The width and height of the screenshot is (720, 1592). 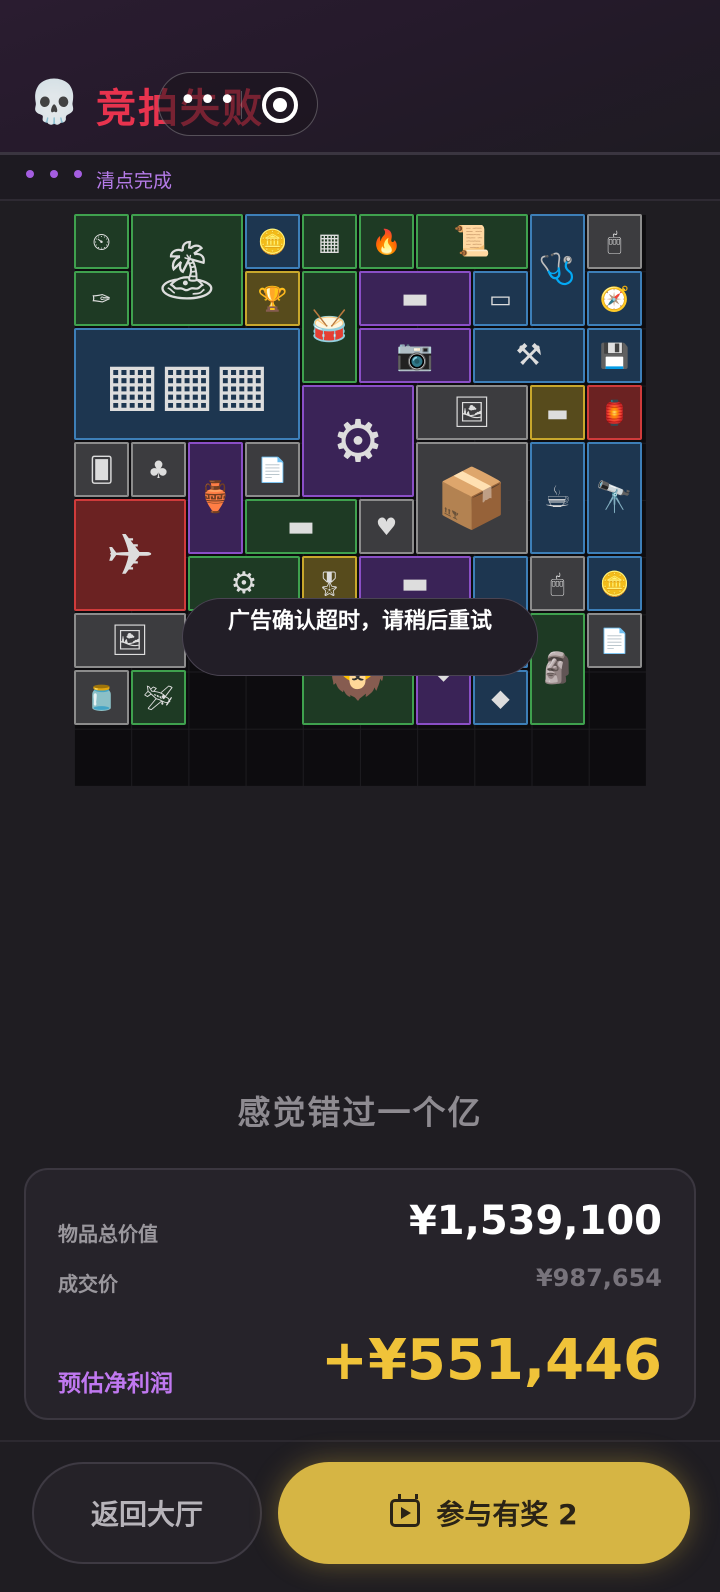 I want to click on reward-button: 参与有奖 2, so click(x=484, y=1513).